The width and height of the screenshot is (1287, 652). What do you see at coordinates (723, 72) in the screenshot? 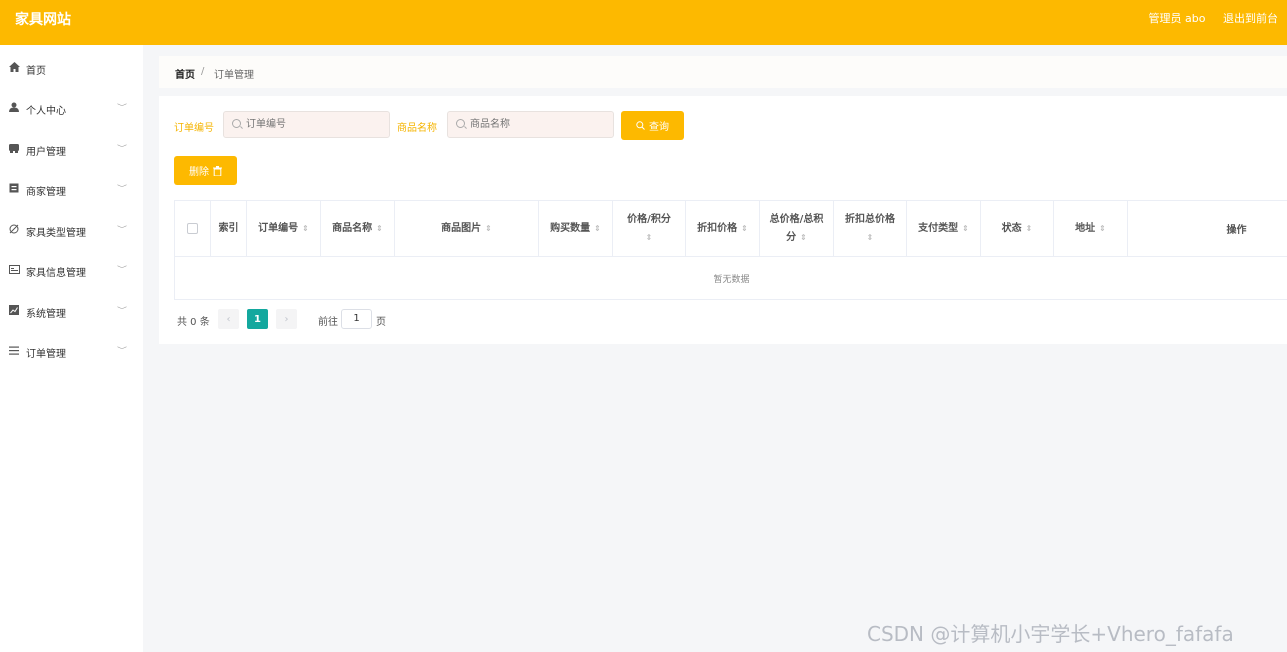
I see `breadcrumb: 首页 / 订单管理` at bounding box center [723, 72].